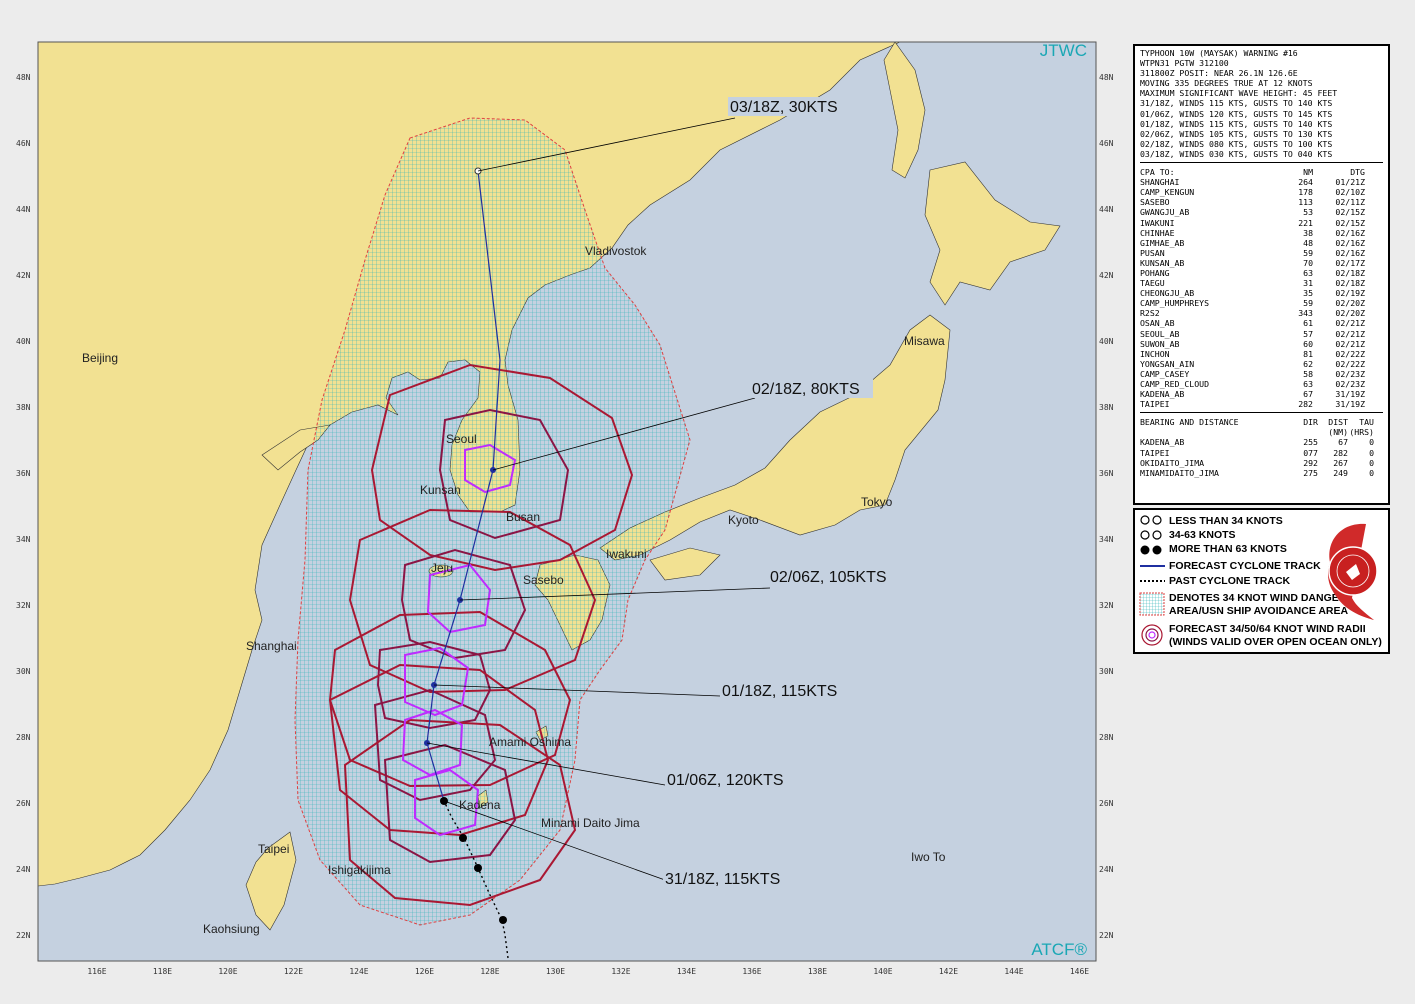  Describe the element at coordinates (1106, 869) in the screenshot. I see `lat-tick-label-right: 24N` at that location.